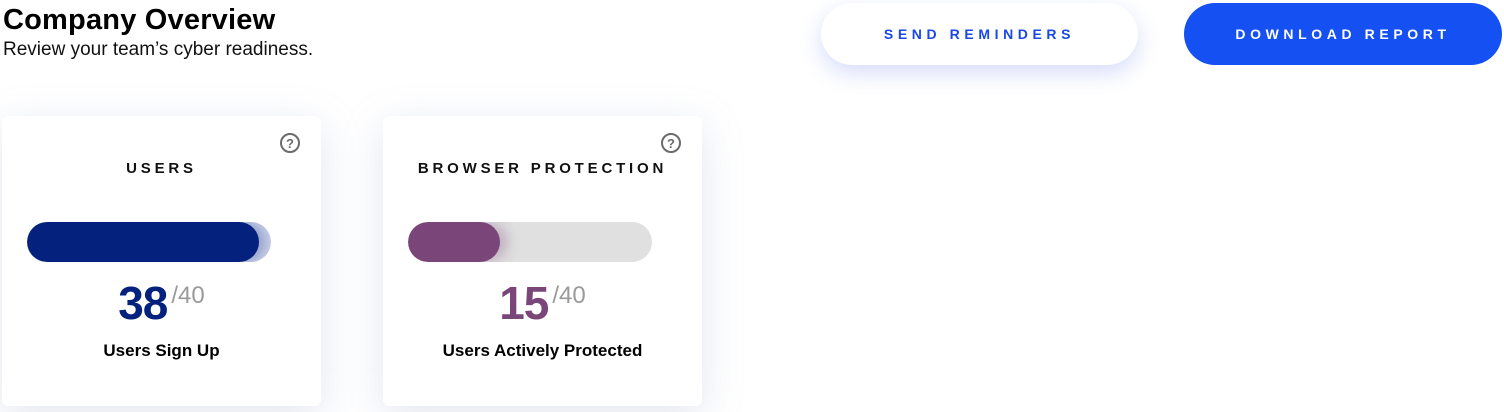 Image resolution: width=1504 pixels, height=412 pixels. Describe the element at coordinates (454, 242) in the screenshot. I see `browser-protection-progress-fill` at that location.